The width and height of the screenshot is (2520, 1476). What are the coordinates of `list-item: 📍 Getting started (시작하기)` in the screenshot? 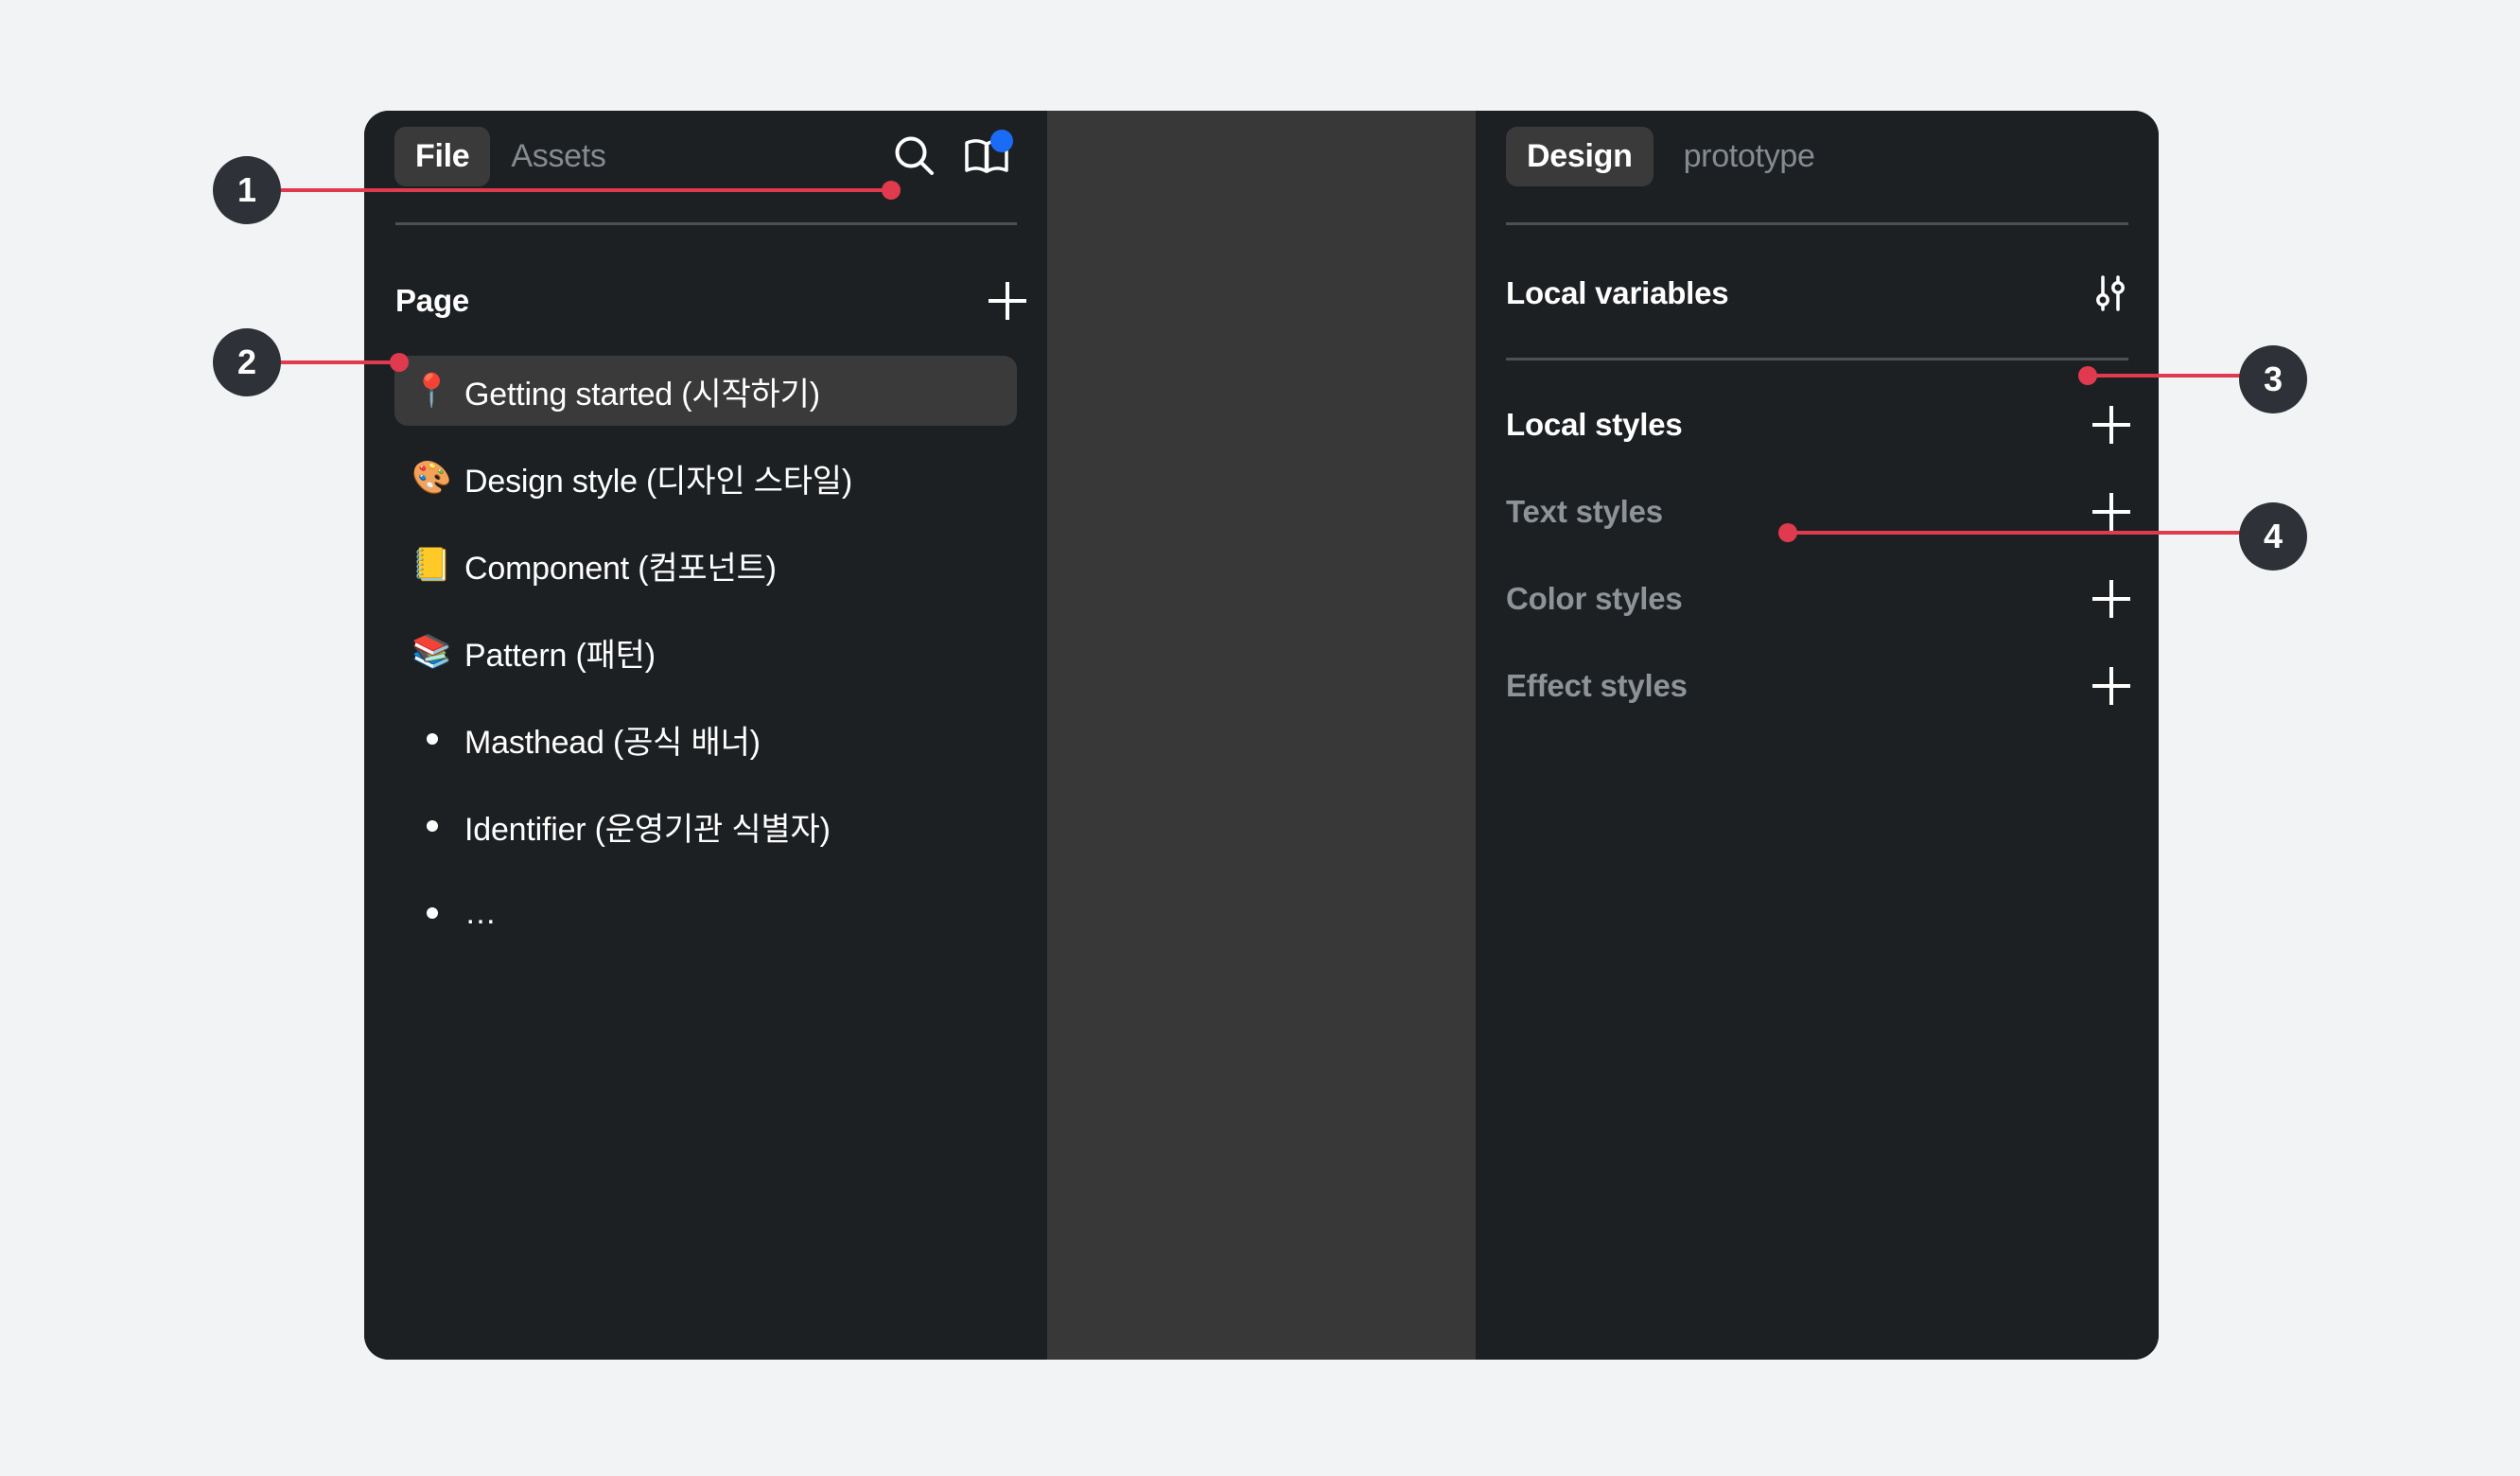 It's located at (705, 391).